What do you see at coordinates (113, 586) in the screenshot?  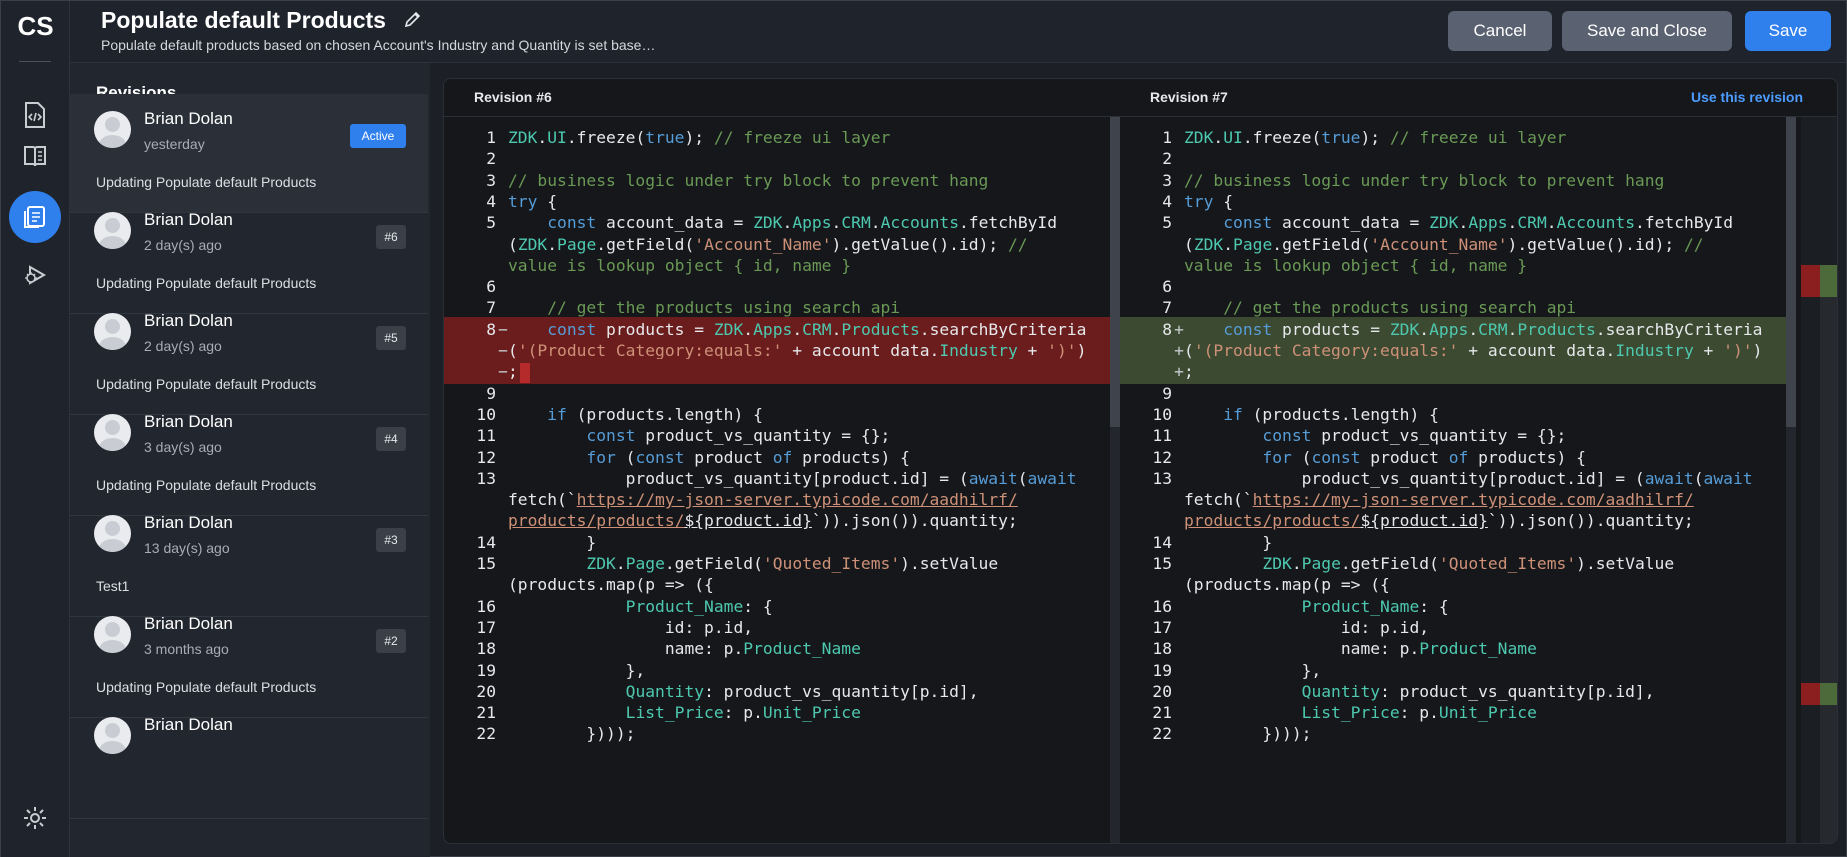 I see `revision-description: Test1` at bounding box center [113, 586].